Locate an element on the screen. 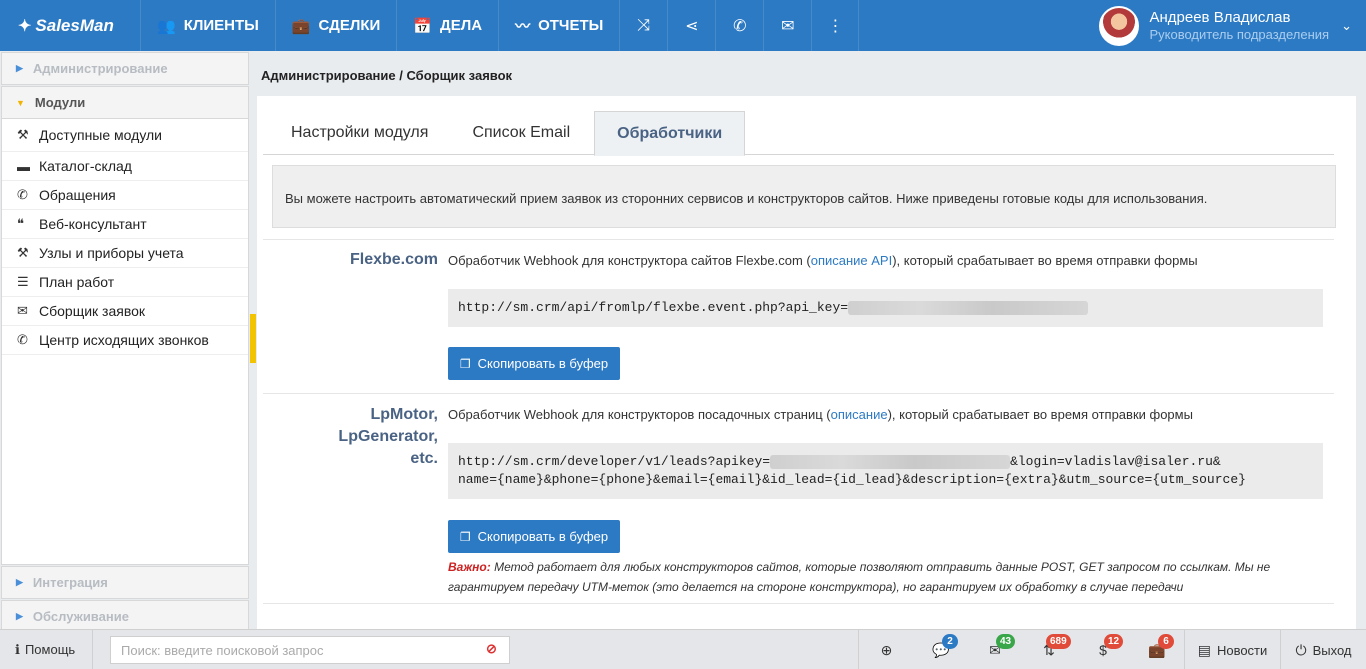 This screenshot has height=669, width=1366. handler-name-line: LpGenerator, is located at coordinates (388, 436).